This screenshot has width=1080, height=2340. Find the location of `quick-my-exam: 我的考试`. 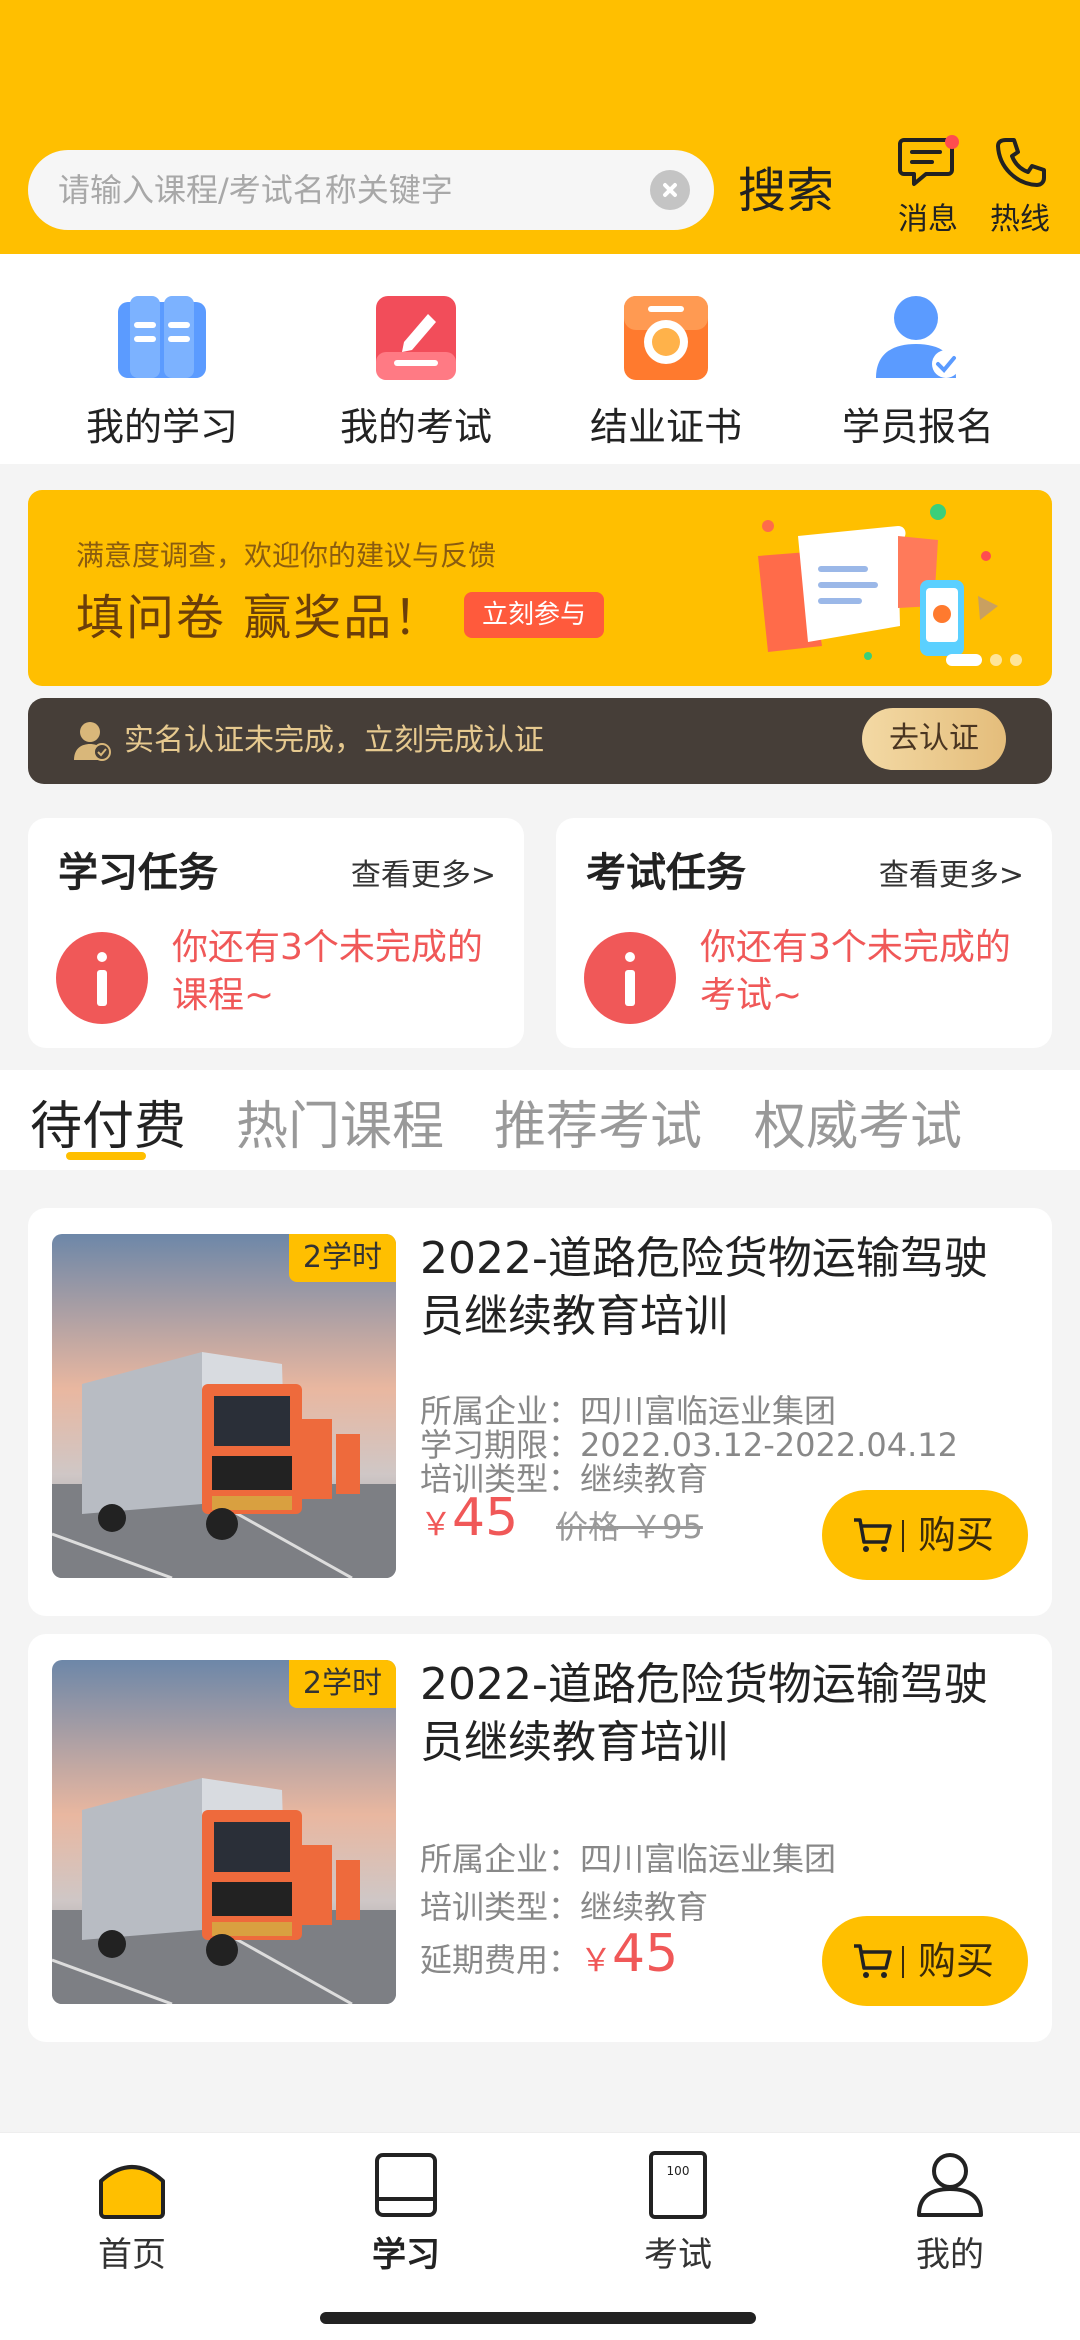

quick-my-exam: 我的考试 is located at coordinates (416, 377).